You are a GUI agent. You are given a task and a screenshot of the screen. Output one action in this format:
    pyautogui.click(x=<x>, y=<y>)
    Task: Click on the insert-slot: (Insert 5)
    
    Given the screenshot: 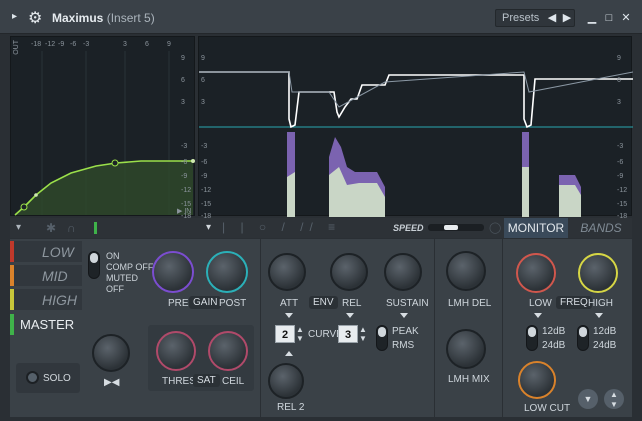 What is the action you would take?
    pyautogui.click(x=130, y=18)
    